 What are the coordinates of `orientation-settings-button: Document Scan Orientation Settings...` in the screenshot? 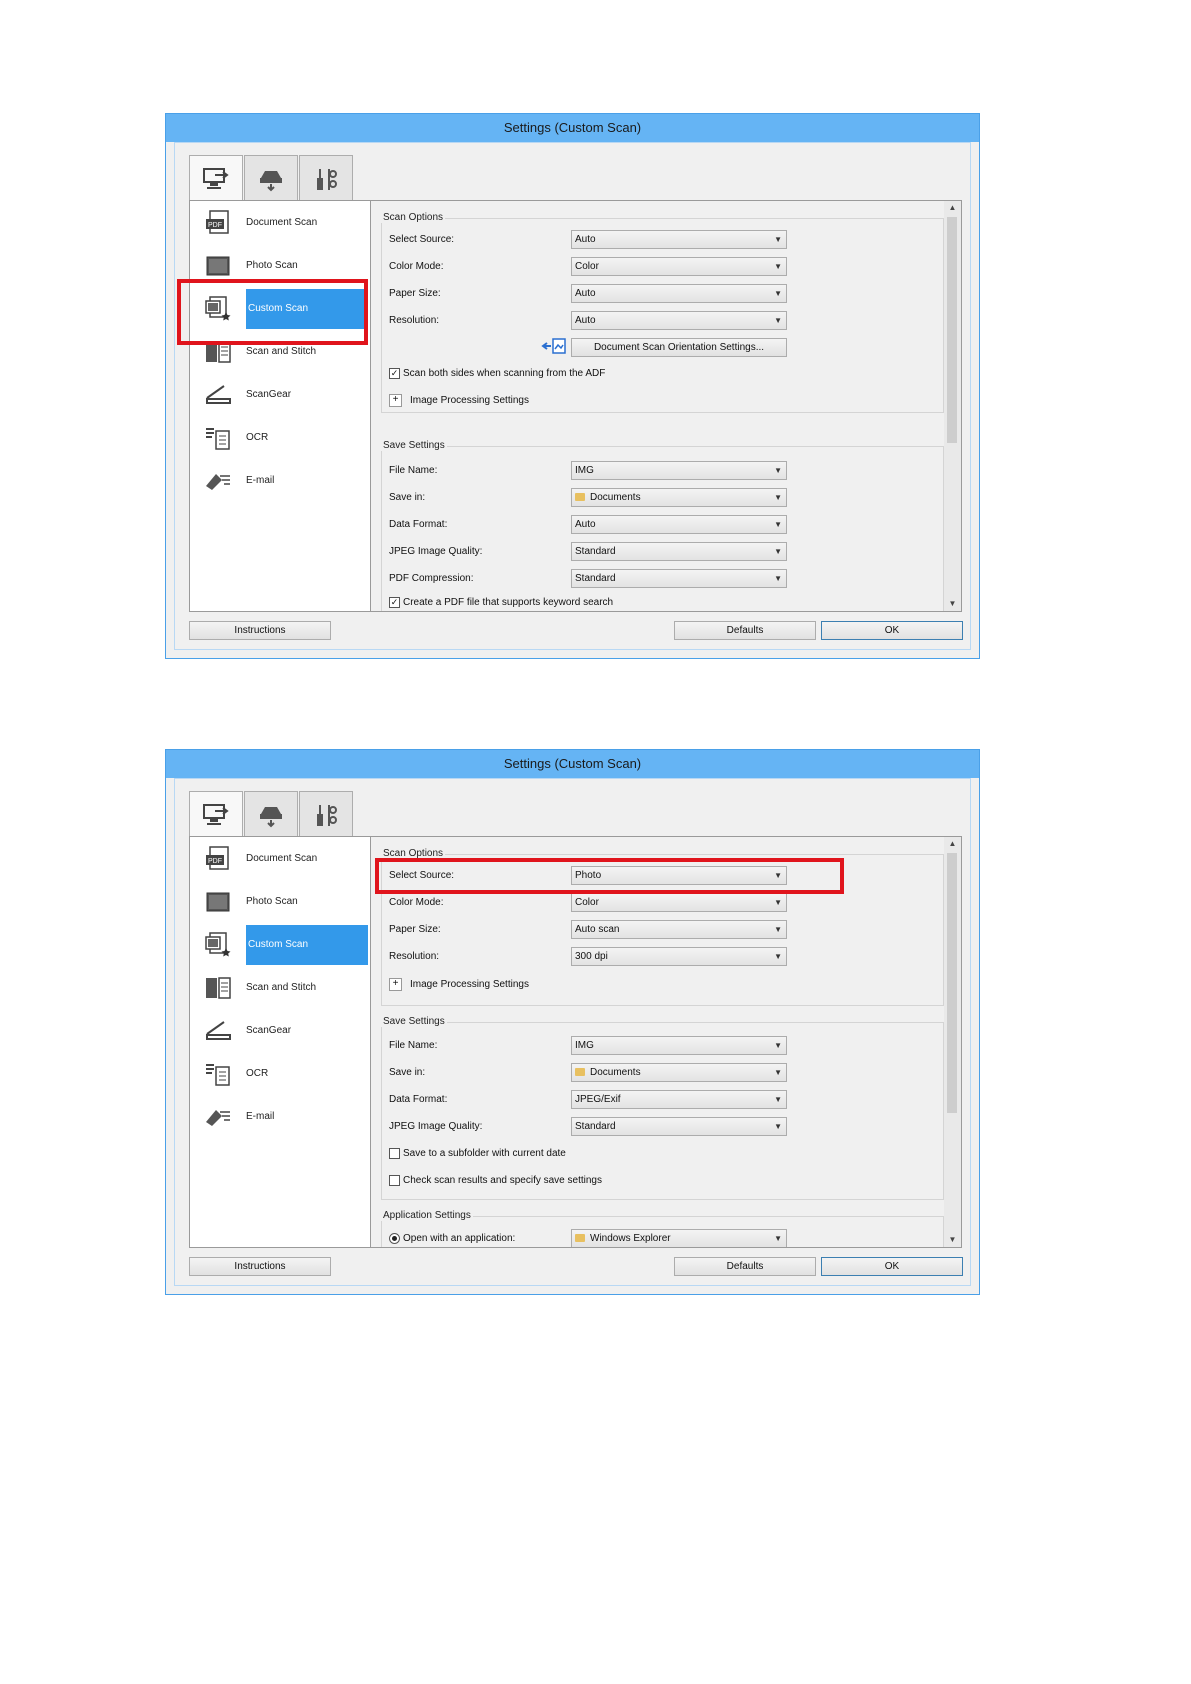 It's located at (679, 347).